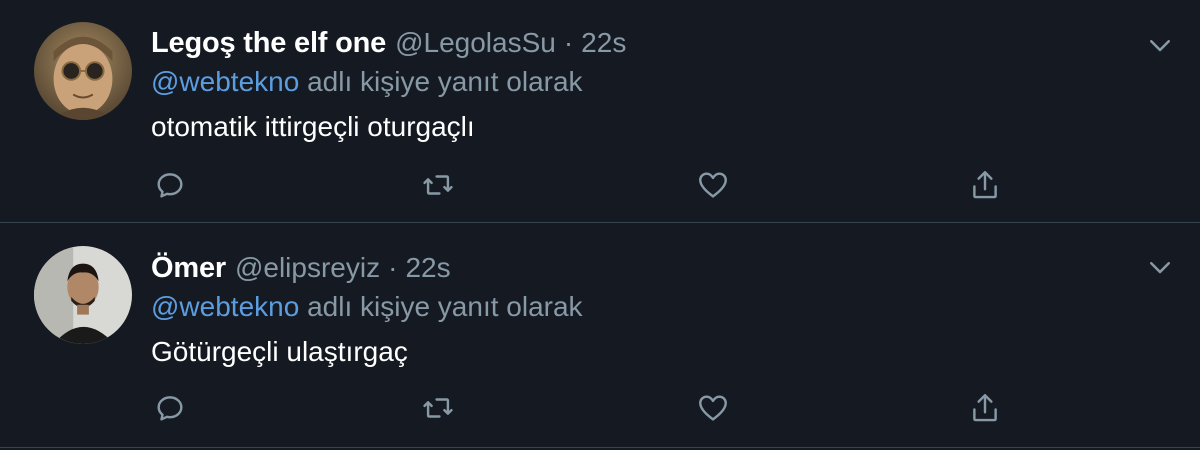 This screenshot has width=1200, height=450. Describe the element at coordinates (388, 43) in the screenshot. I see `tweet-header: Legoş the elf one @LegolasSu · 22s` at that location.